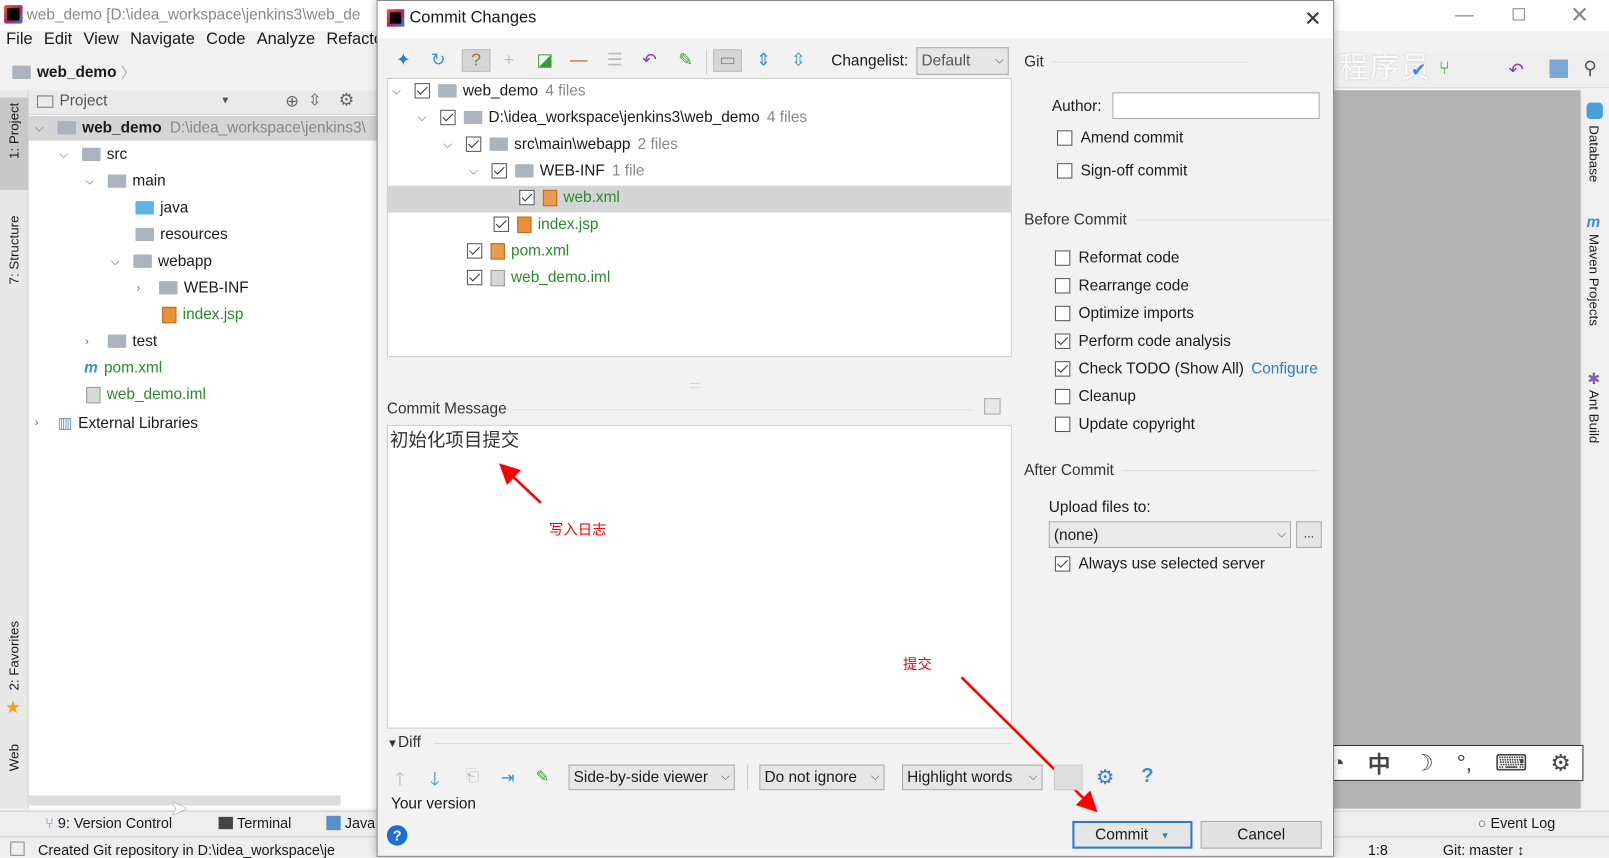 This screenshot has height=858, width=1609. Describe the element at coordinates (508, 778) in the screenshot. I see `jump-source-icon: ⇥` at that location.